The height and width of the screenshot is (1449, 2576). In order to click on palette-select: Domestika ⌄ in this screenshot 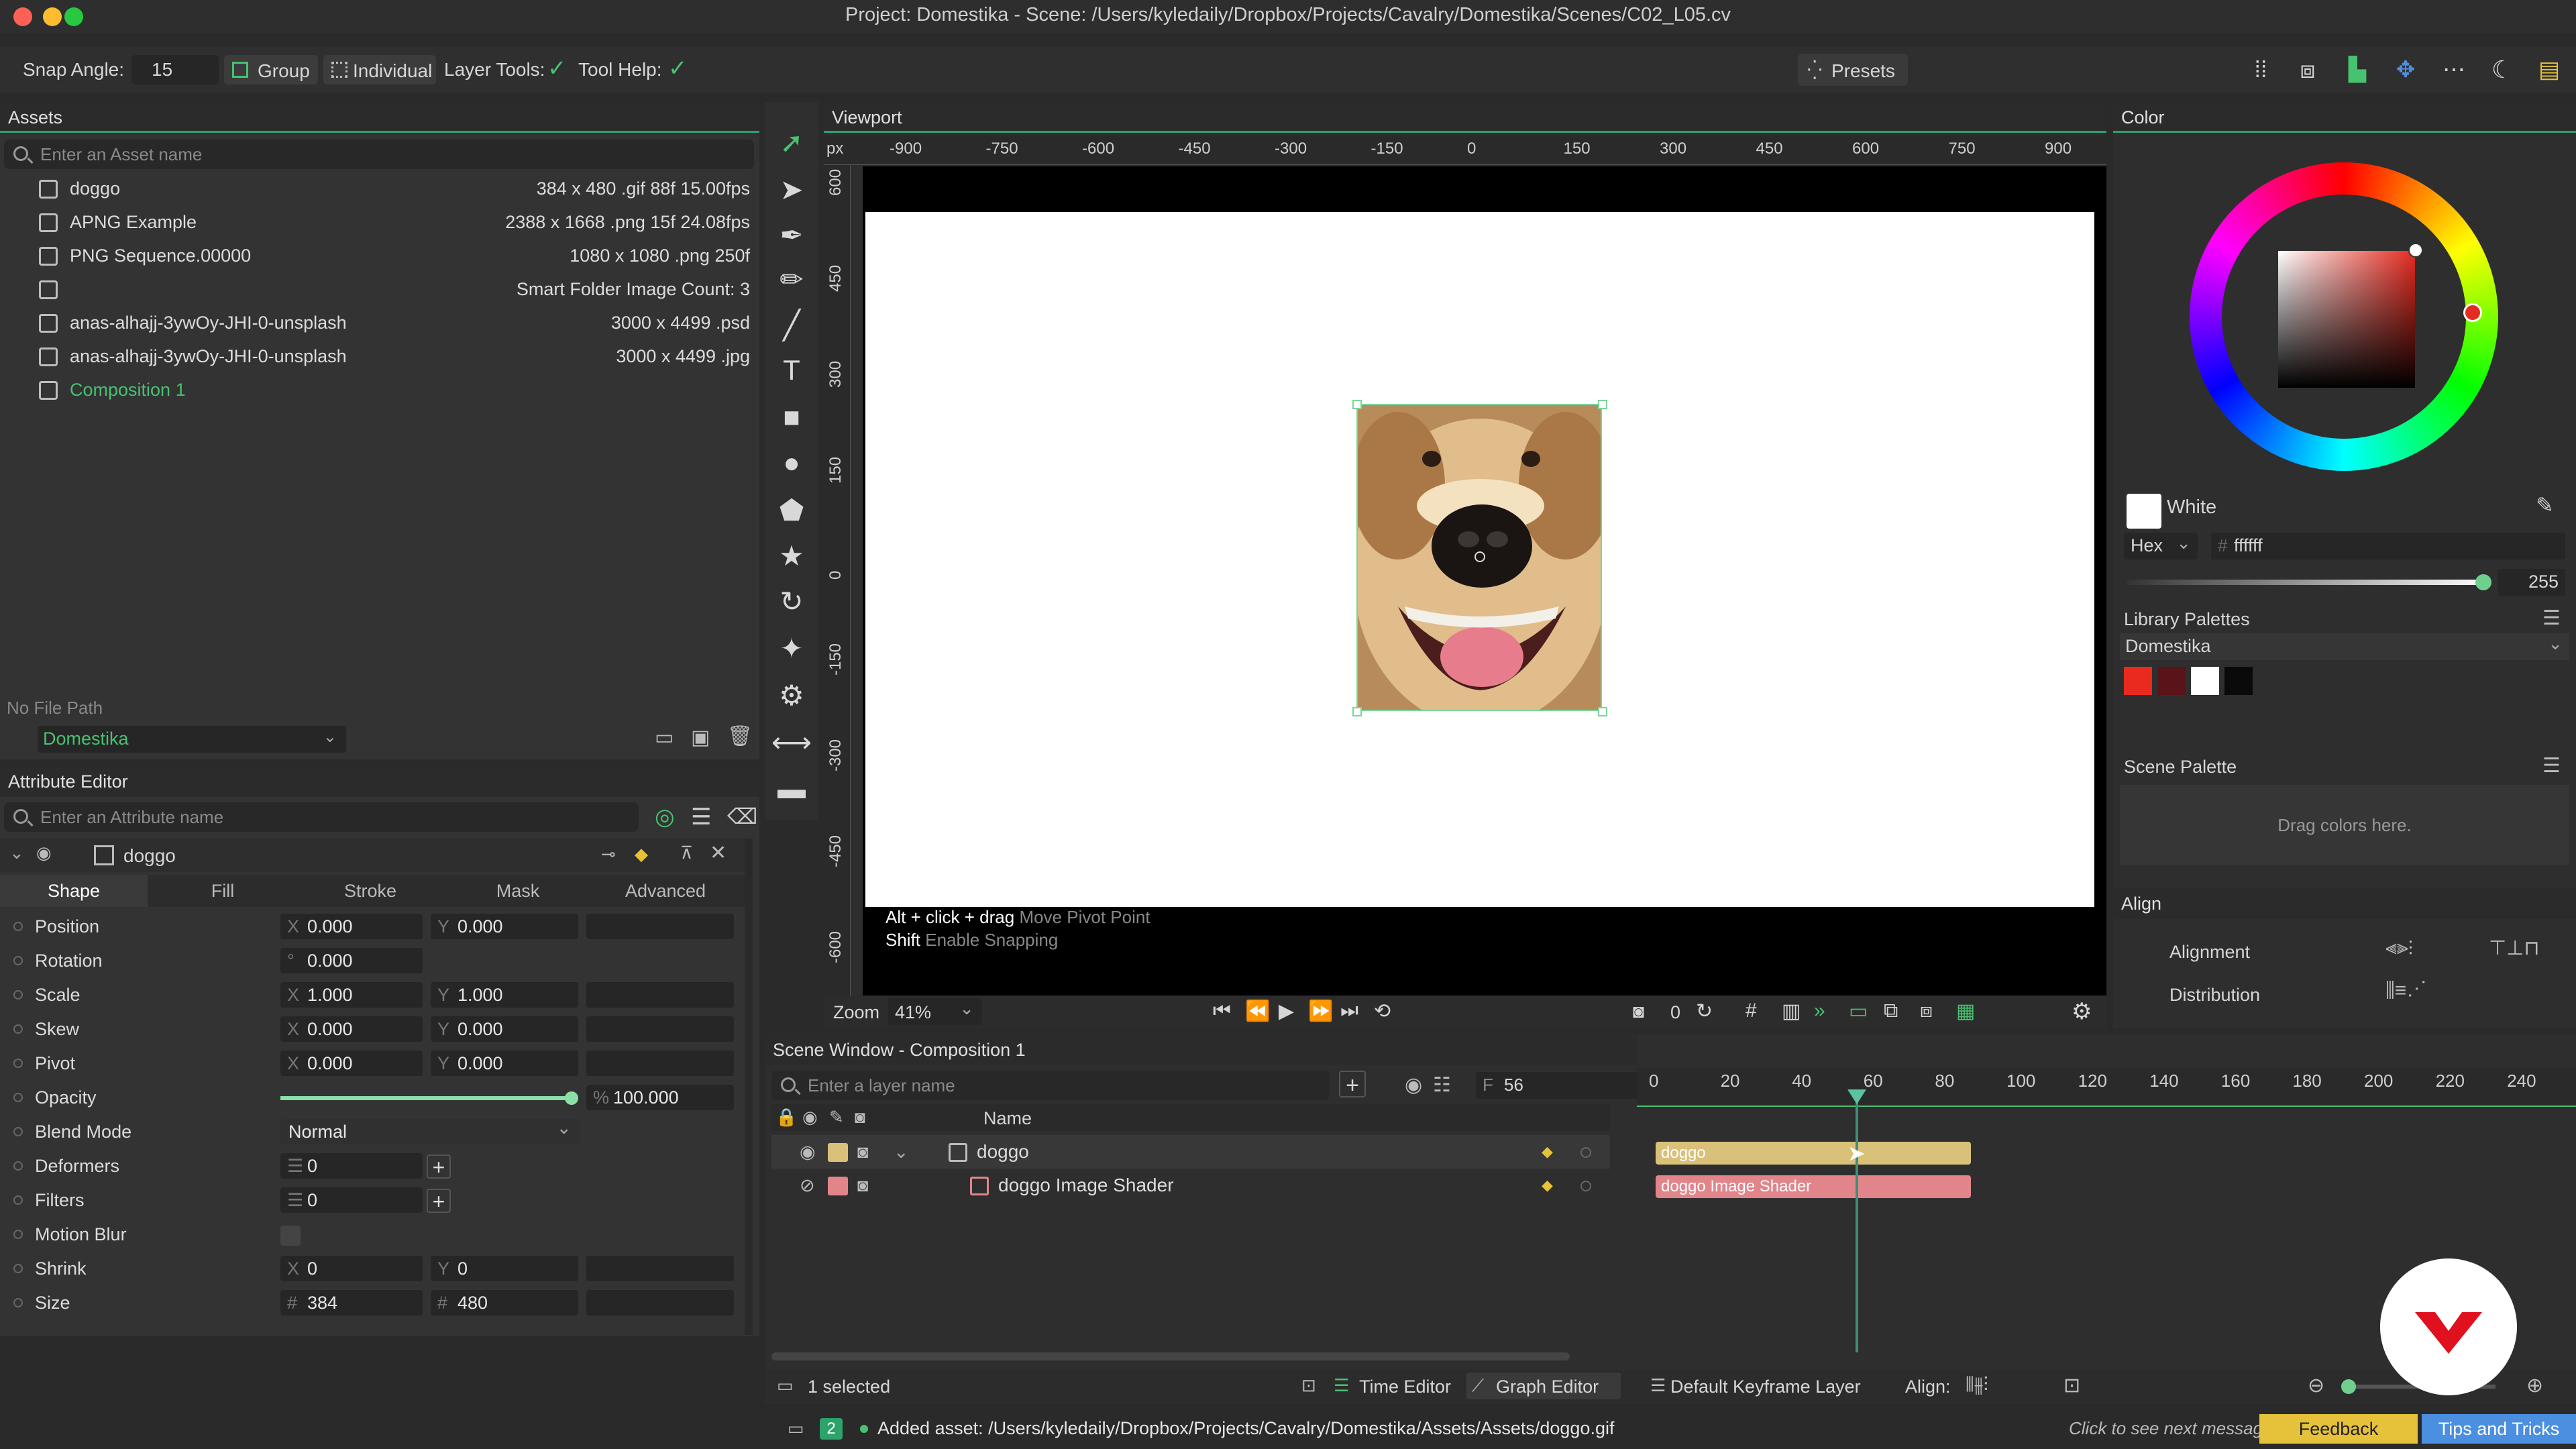, I will do `click(2344, 646)`.